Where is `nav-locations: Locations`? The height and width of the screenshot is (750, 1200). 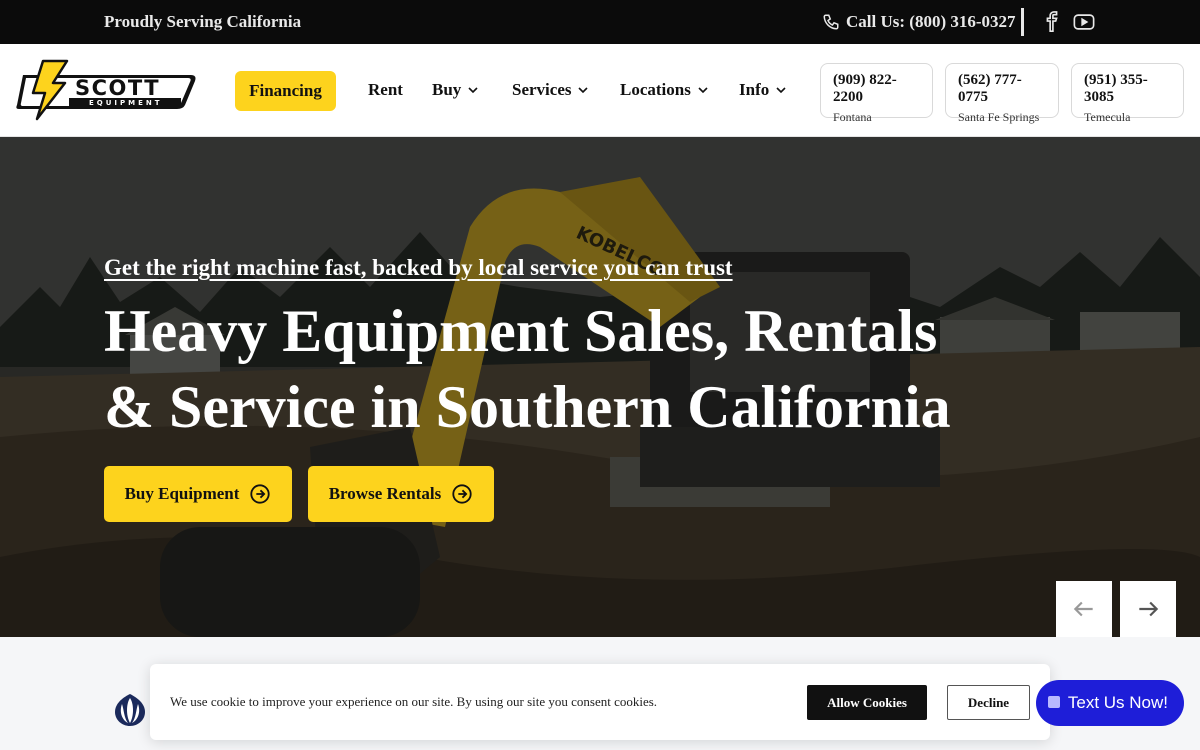
nav-locations: Locations is located at coordinates (664, 90).